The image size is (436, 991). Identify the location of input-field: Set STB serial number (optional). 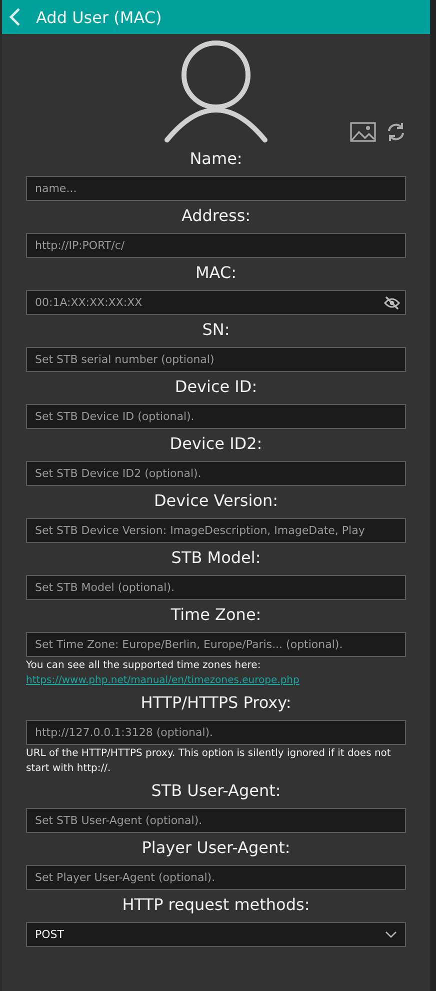
(216, 359).